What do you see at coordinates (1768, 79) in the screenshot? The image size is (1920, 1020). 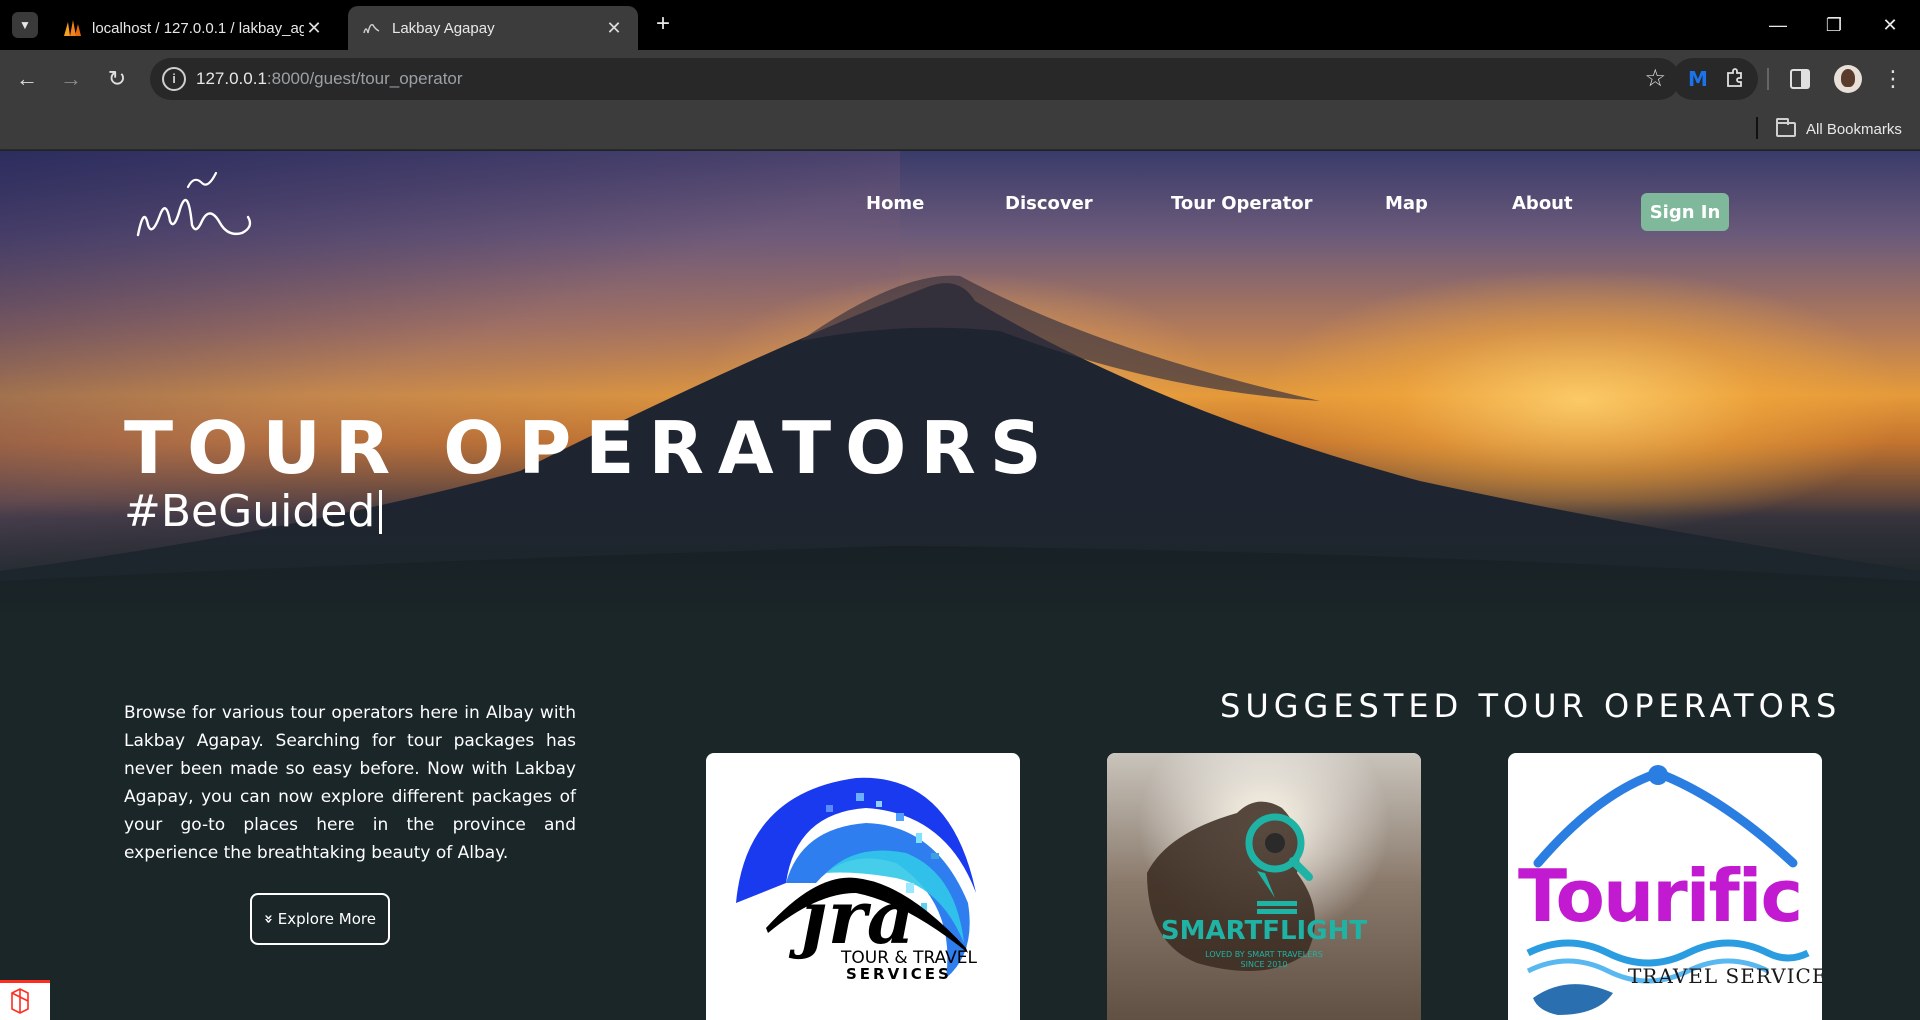 I see `toolbar-divider` at bounding box center [1768, 79].